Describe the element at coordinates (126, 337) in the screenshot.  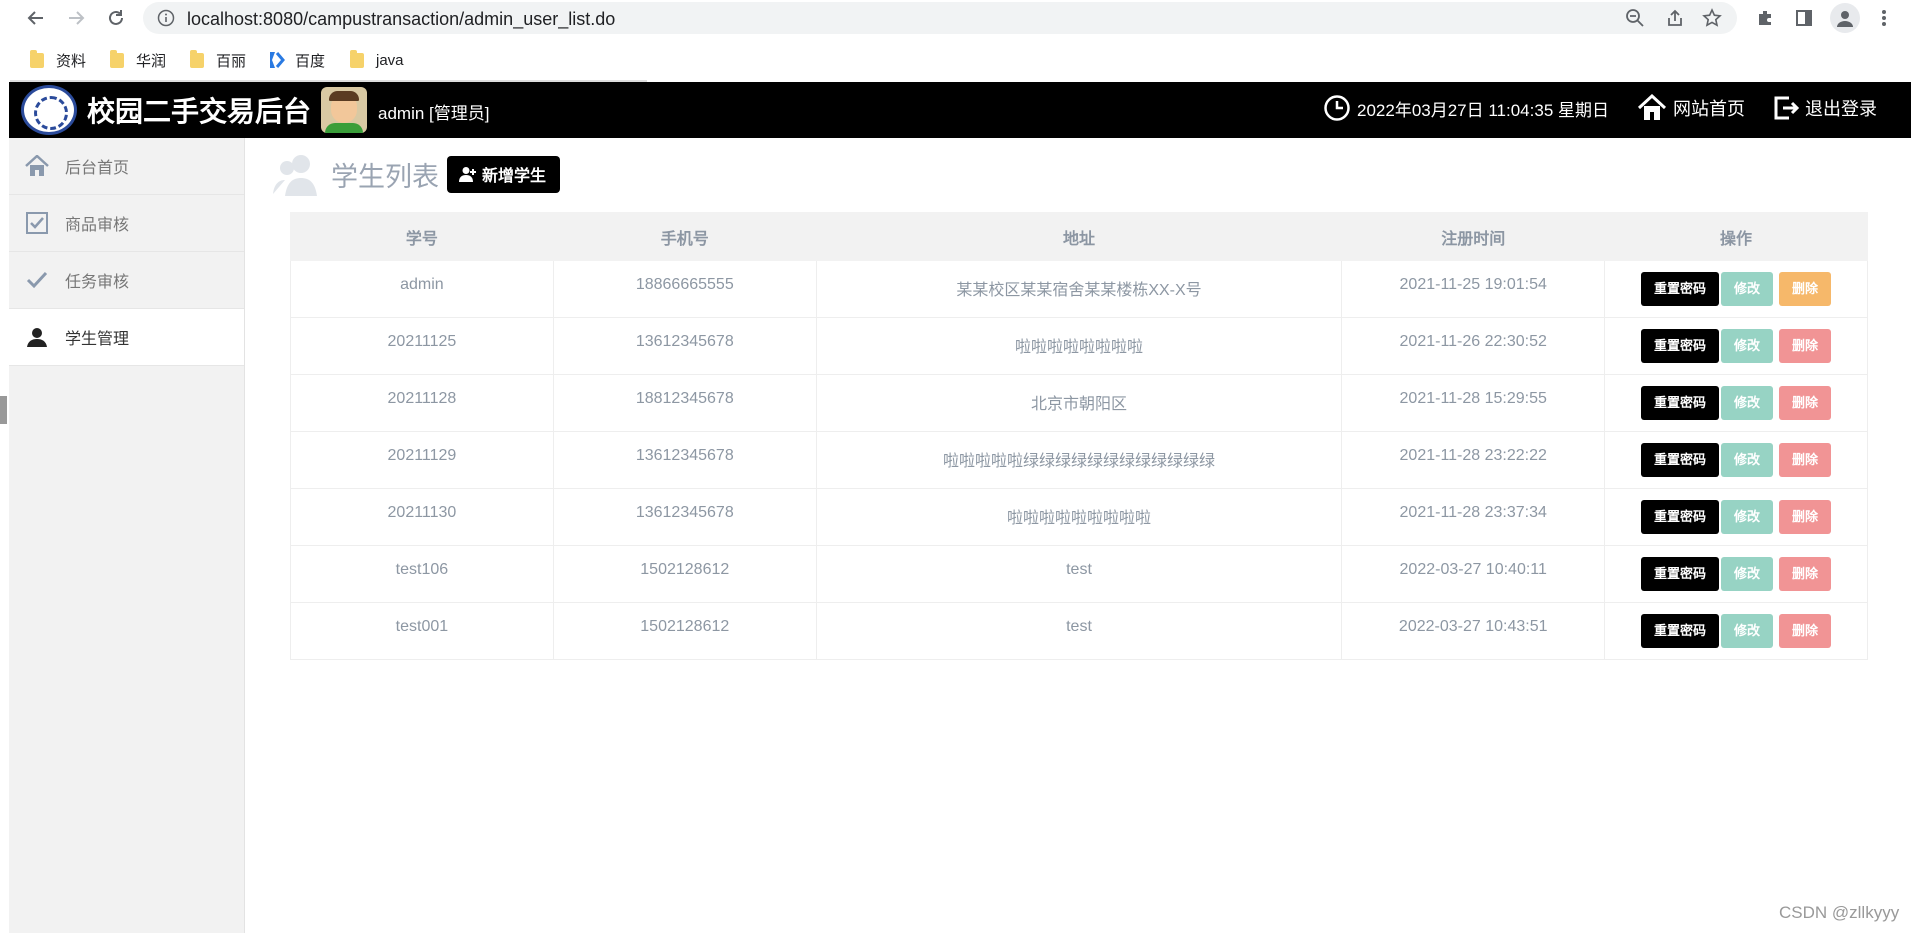
I see `sidebar-item-student-management: 学生管理` at that location.